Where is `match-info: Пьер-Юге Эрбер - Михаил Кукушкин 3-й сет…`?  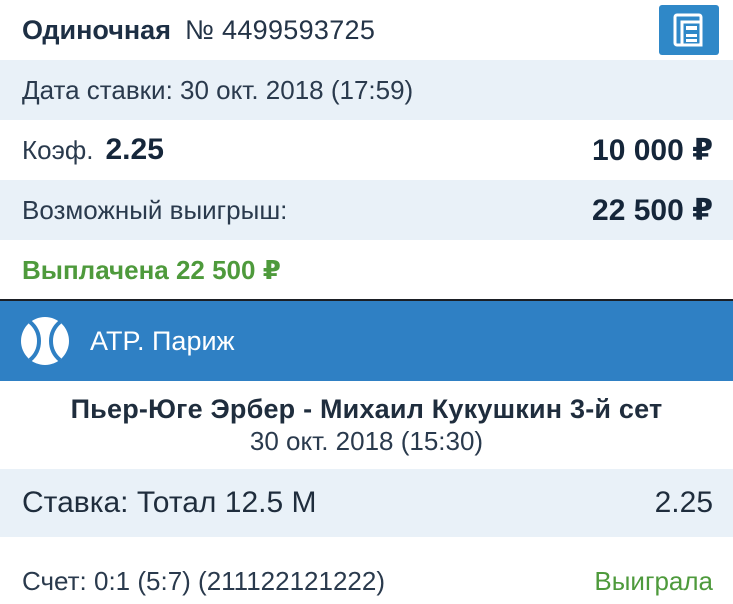 match-info: Пьер-Юге Эрбер - Михаил Кукушкин 3-й сет… is located at coordinates (366, 425).